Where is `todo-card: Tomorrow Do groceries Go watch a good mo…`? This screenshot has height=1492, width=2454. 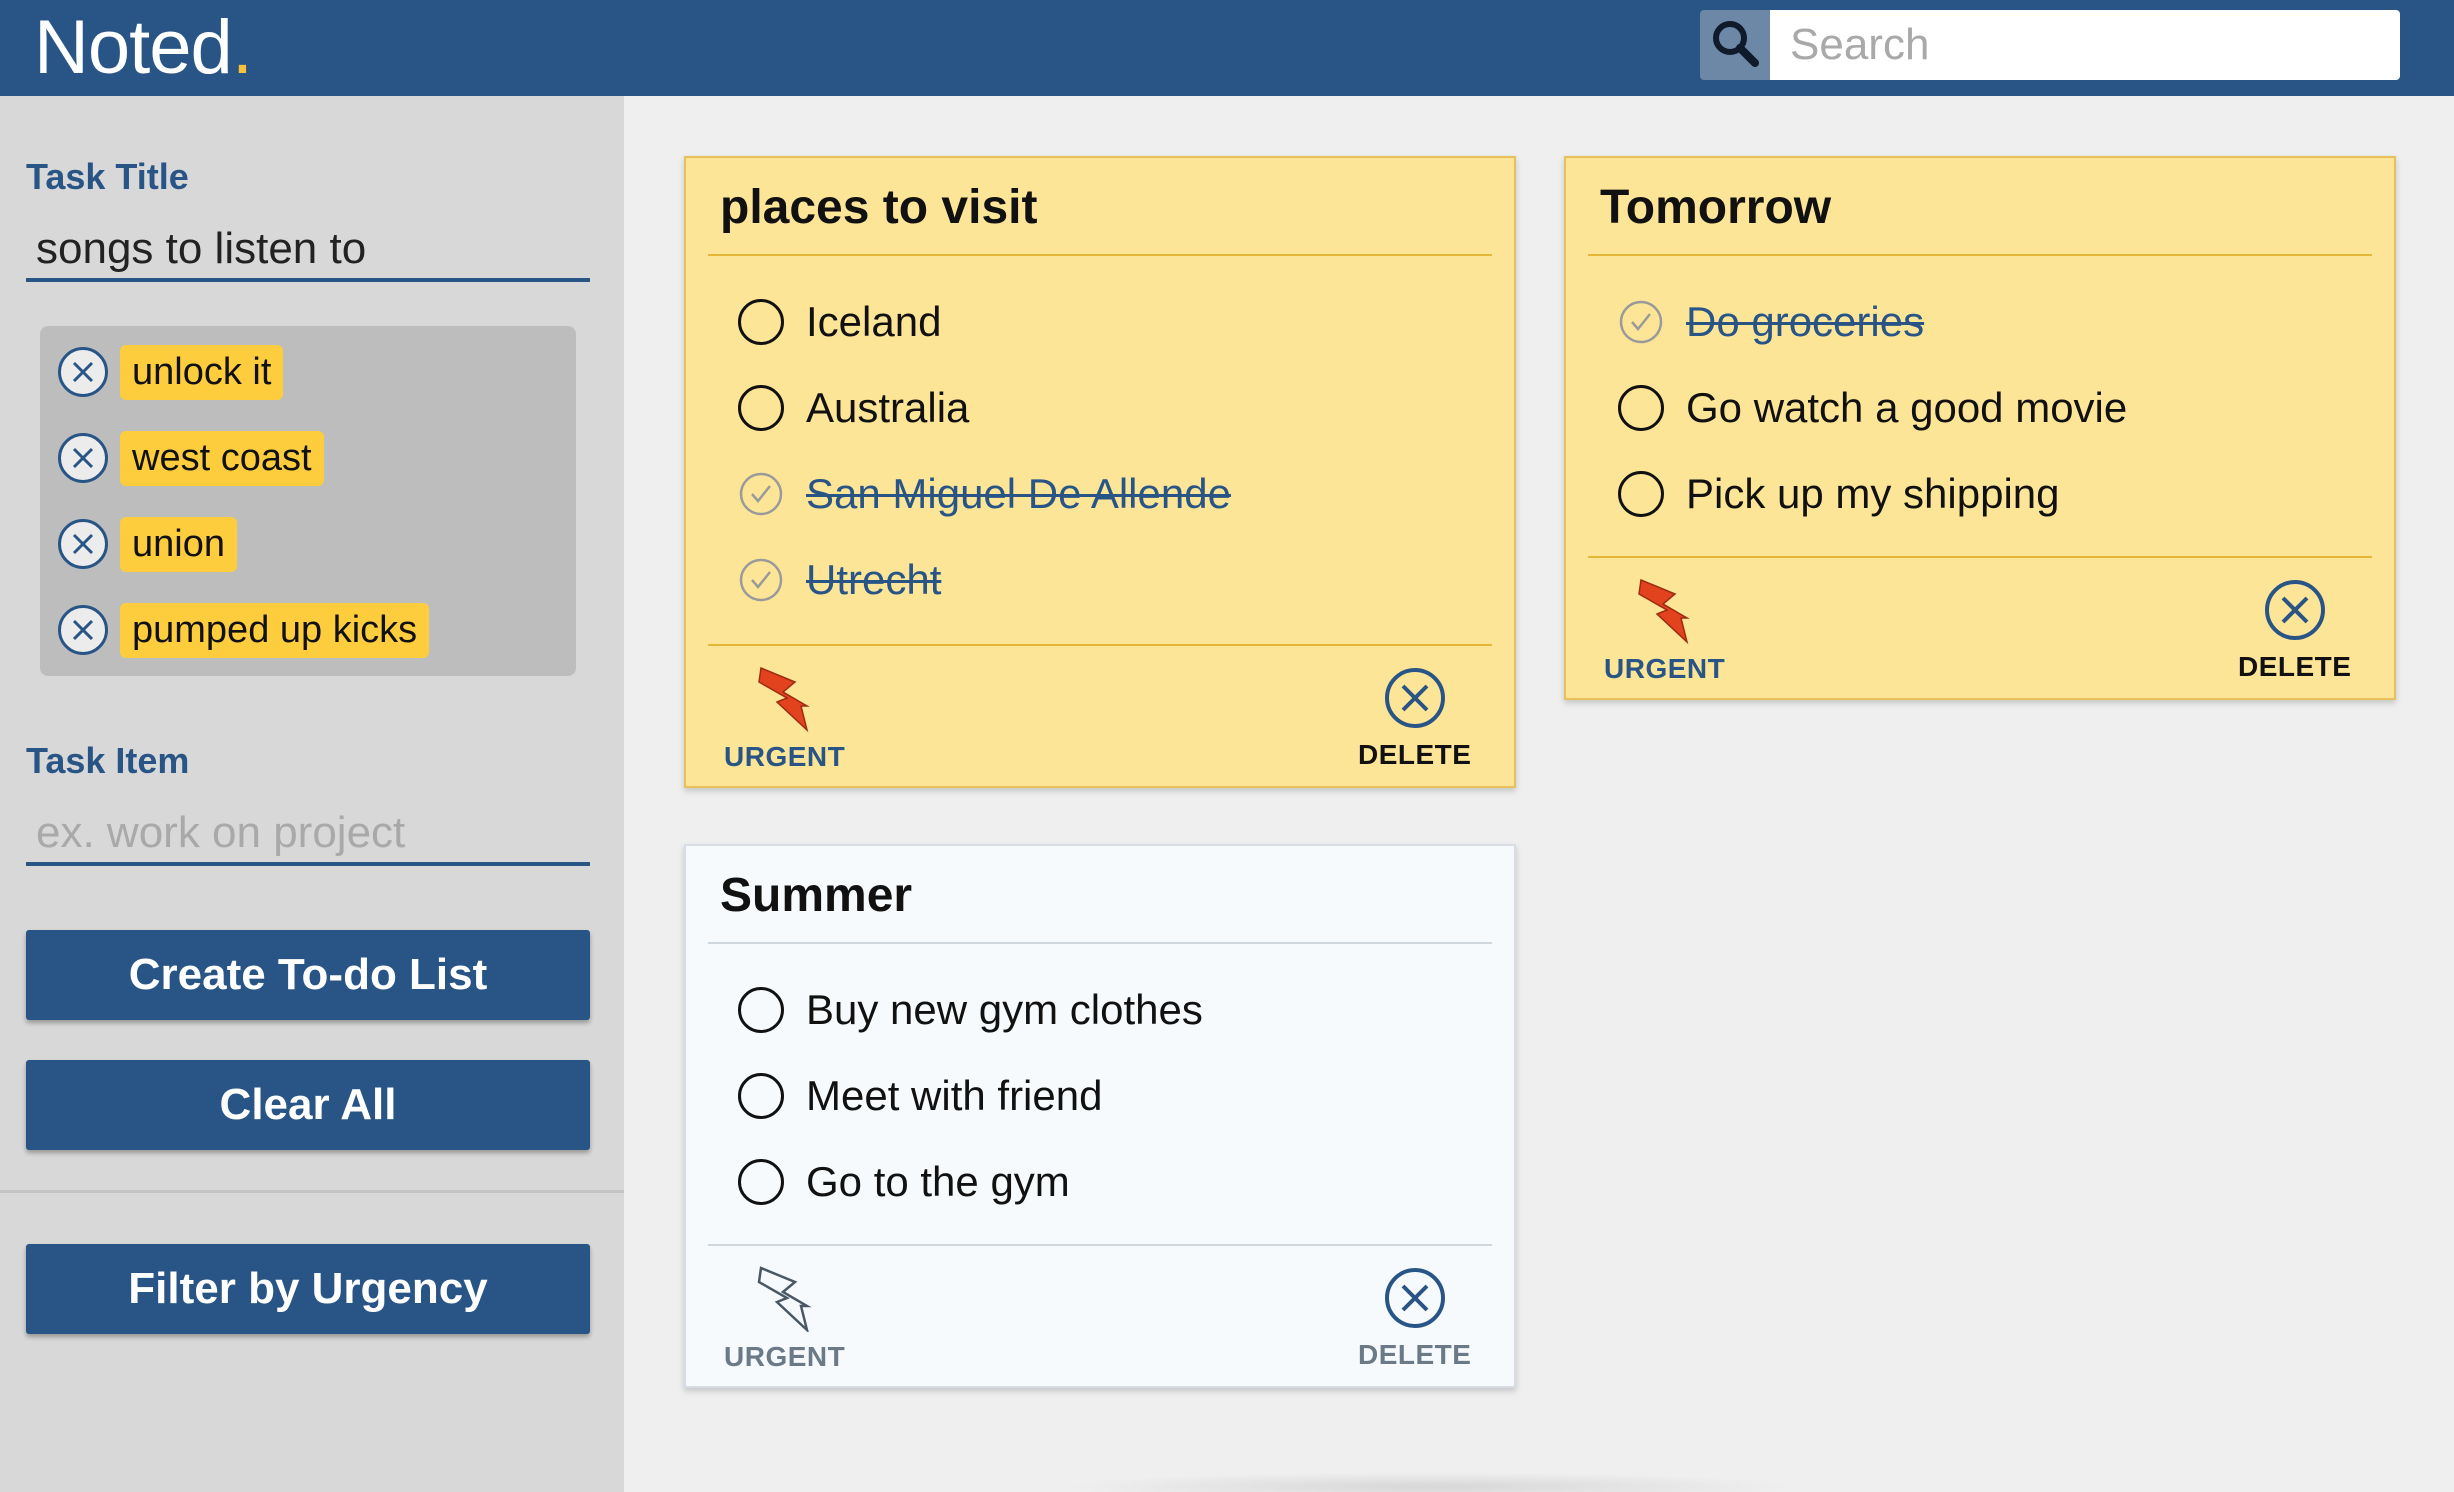
todo-card: Tomorrow Do groceries Go watch a good mo… is located at coordinates (1980, 428).